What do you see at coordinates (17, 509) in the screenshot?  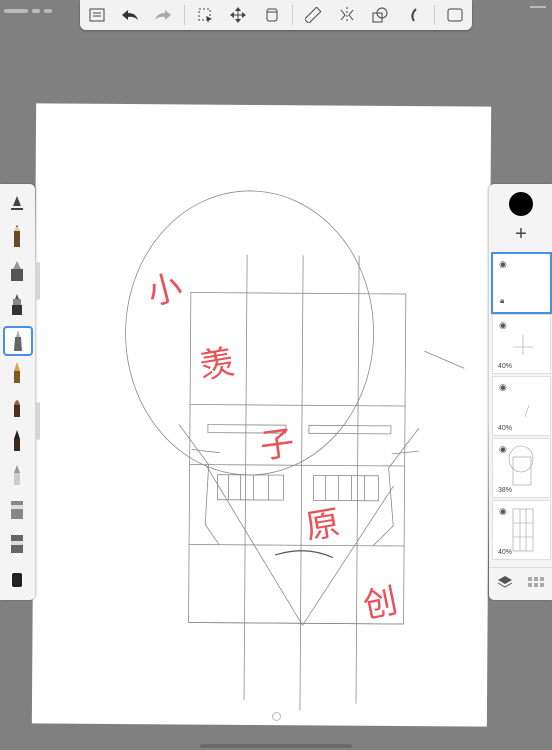 I see `smudge-icon` at bounding box center [17, 509].